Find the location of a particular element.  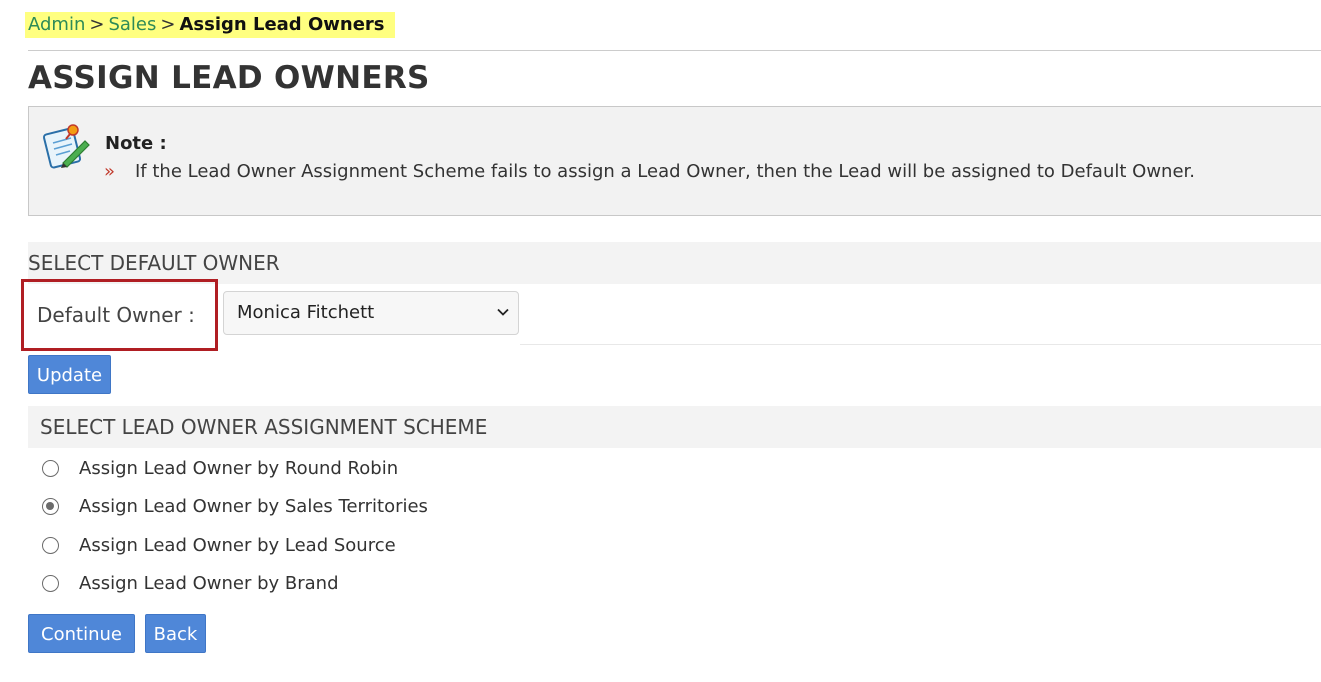

default-owner-select-value: Monica Fitchett is located at coordinates (306, 312).